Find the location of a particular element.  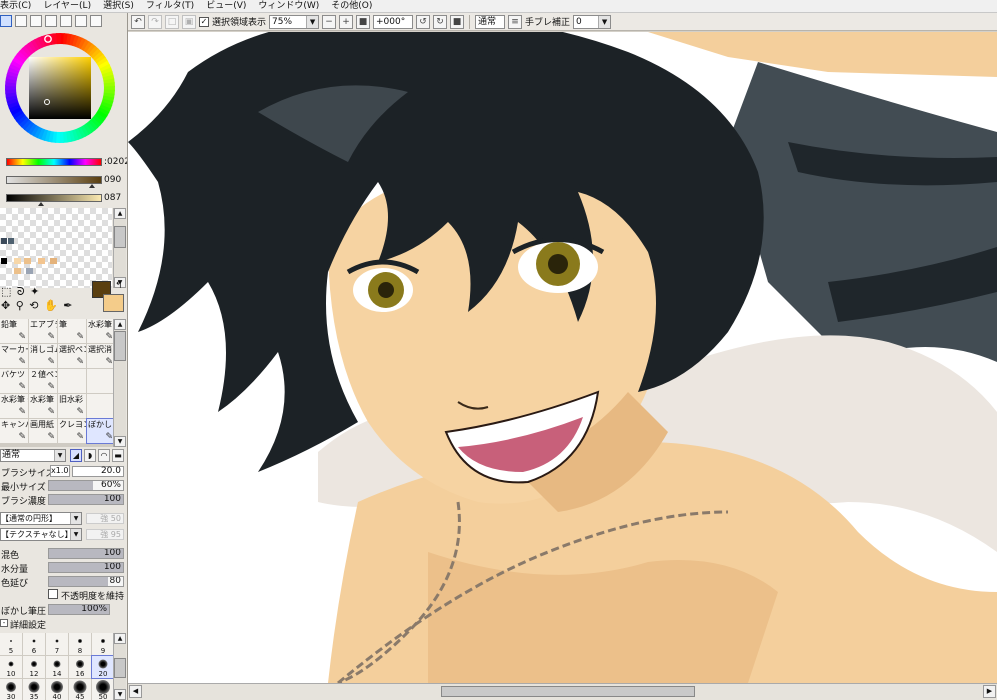

size-multiplier-combo: x1.0 is located at coordinates (60, 471).